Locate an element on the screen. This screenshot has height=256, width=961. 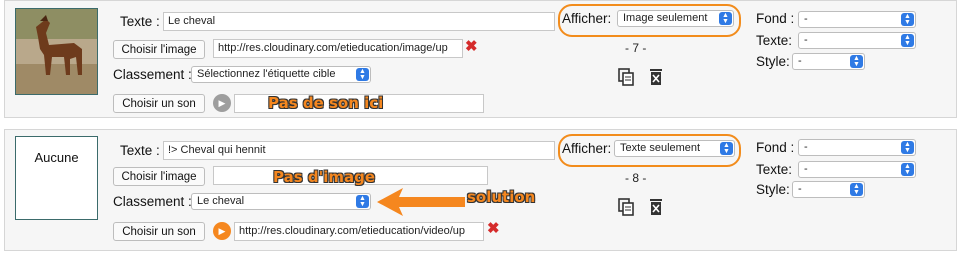
afficher-select: Texte seulement ▲ ▼ is located at coordinates (674, 148).